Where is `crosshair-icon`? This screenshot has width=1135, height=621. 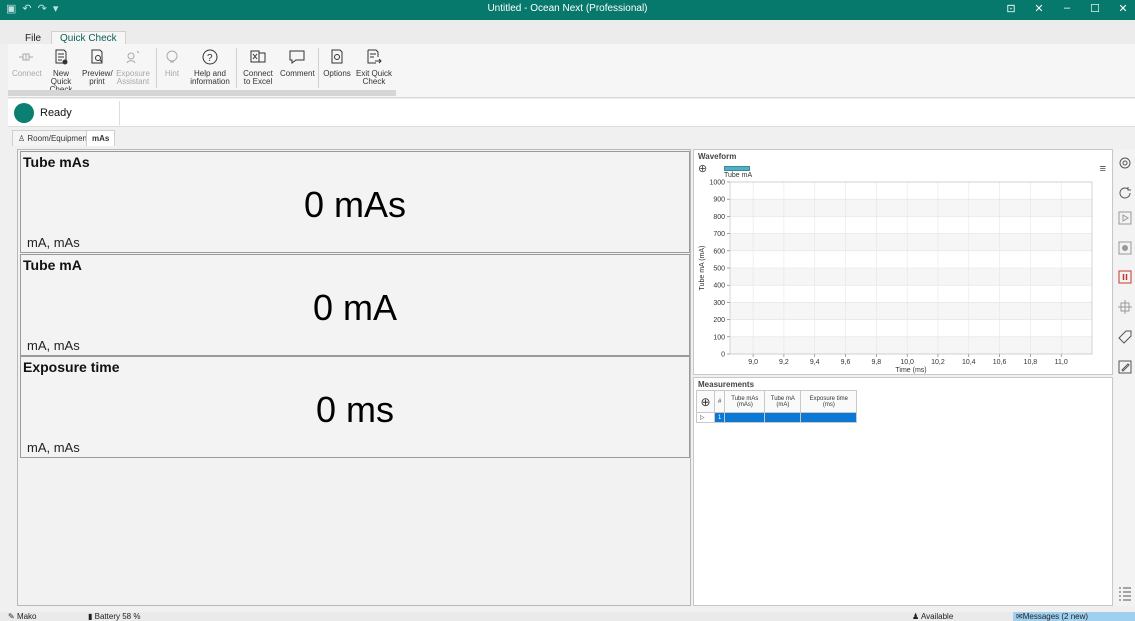 crosshair-icon is located at coordinates (1125, 307).